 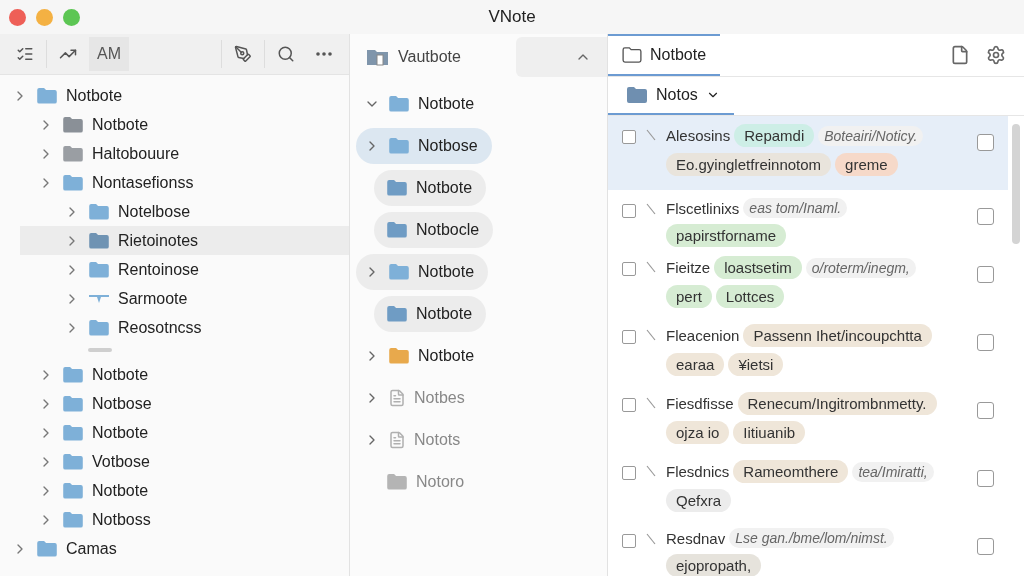 I want to click on tag: ojza io, so click(x=698, y=432).